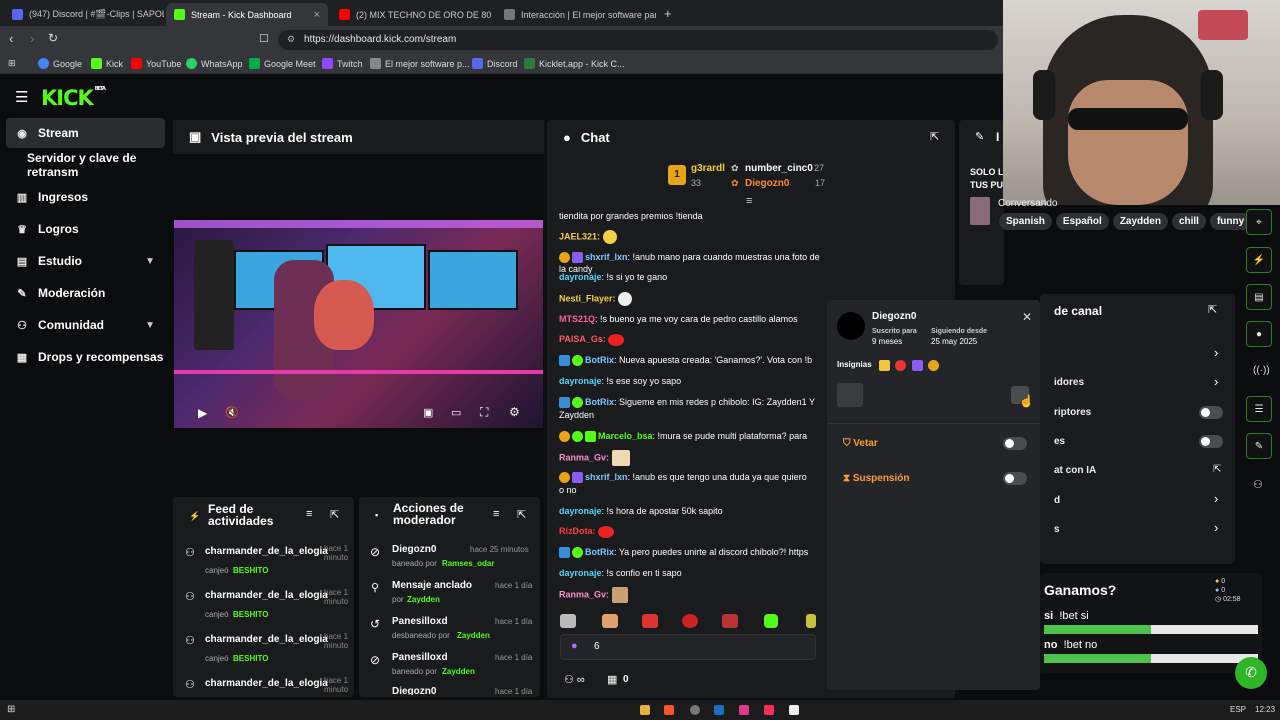  What do you see at coordinates (1015, 443) in the screenshot?
I see `ban-toggle` at bounding box center [1015, 443].